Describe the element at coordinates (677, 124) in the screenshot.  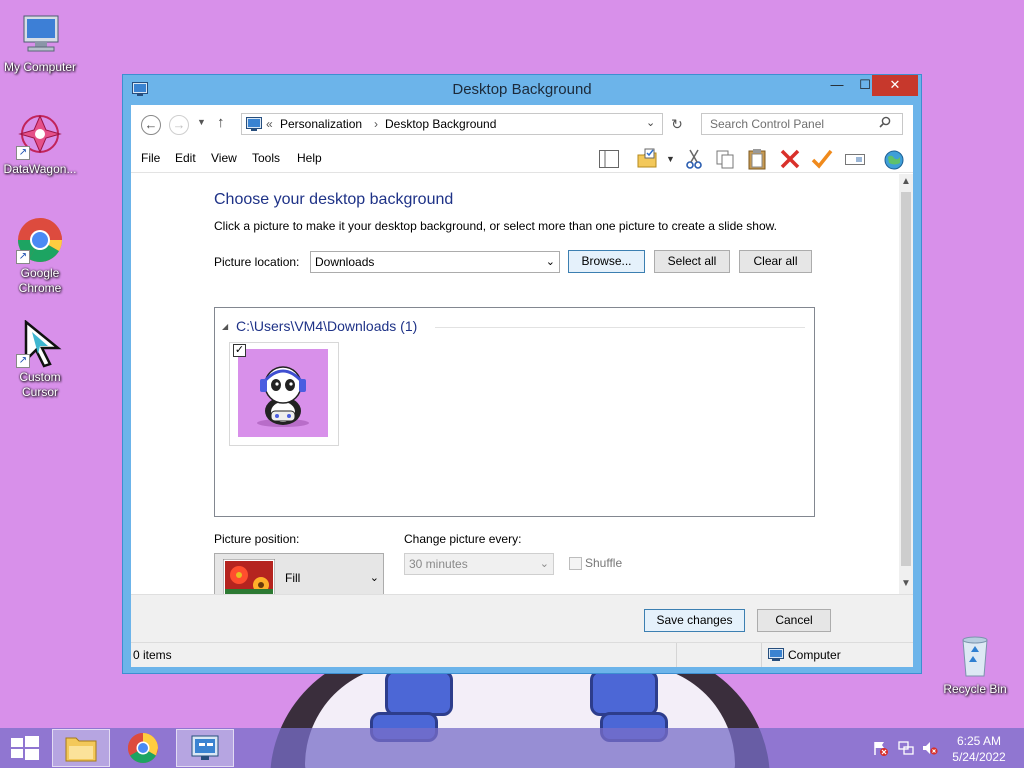
I see `refresh-button: ↻` at that location.